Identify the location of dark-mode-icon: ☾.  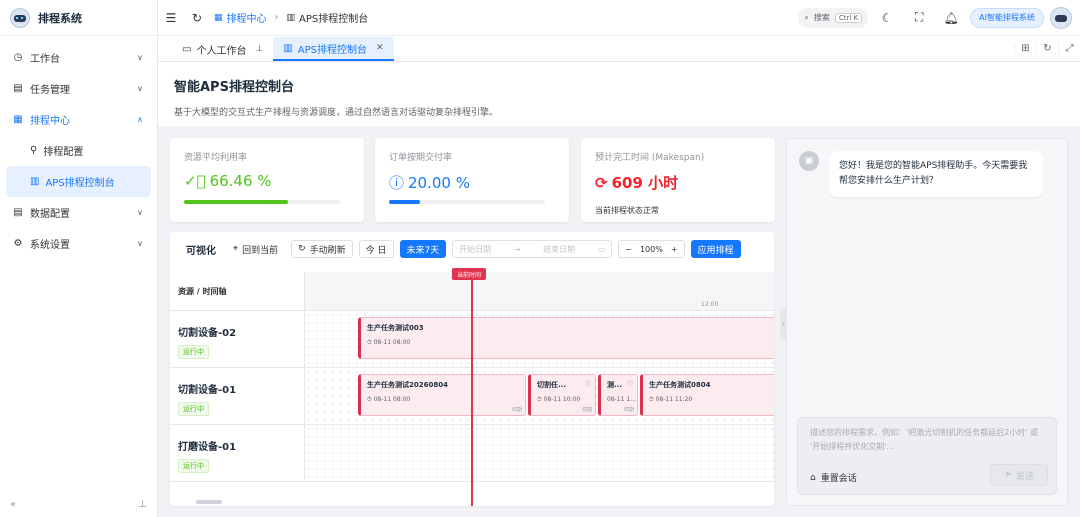
(887, 18).